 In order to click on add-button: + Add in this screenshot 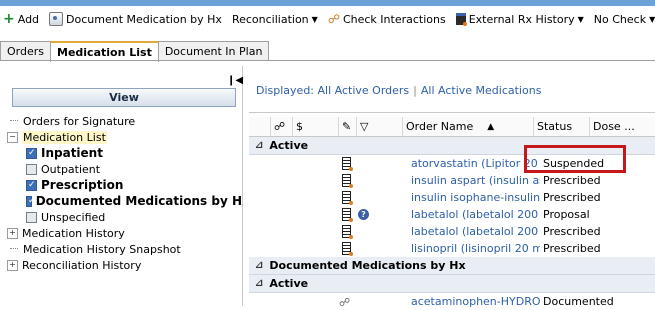, I will do `click(21, 19)`.